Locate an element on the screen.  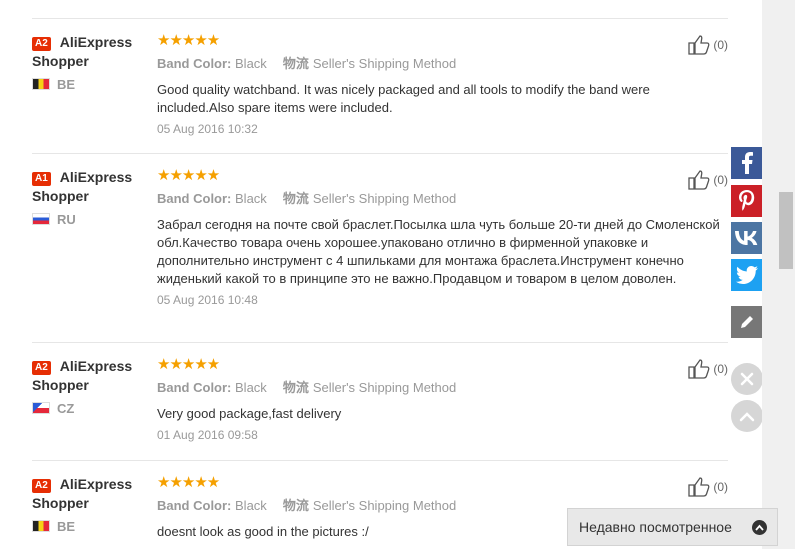
russia-flag-icon is located at coordinates (41, 219).